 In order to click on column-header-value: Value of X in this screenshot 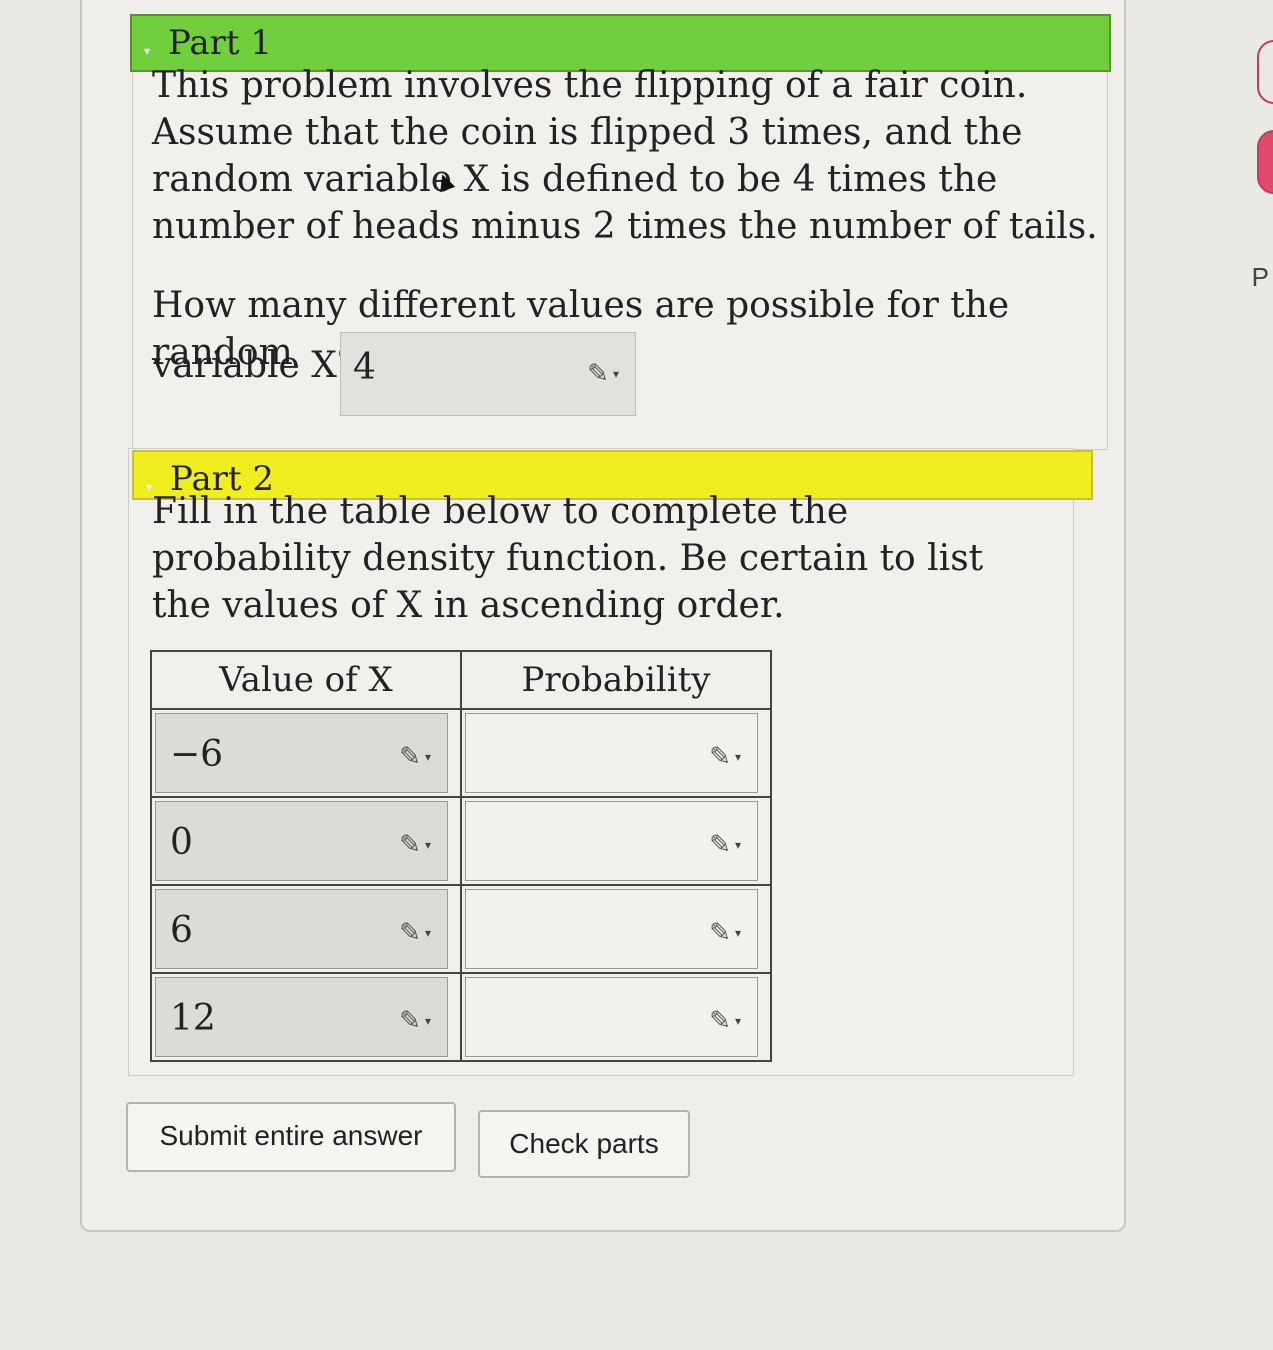, I will do `click(306, 680)`.